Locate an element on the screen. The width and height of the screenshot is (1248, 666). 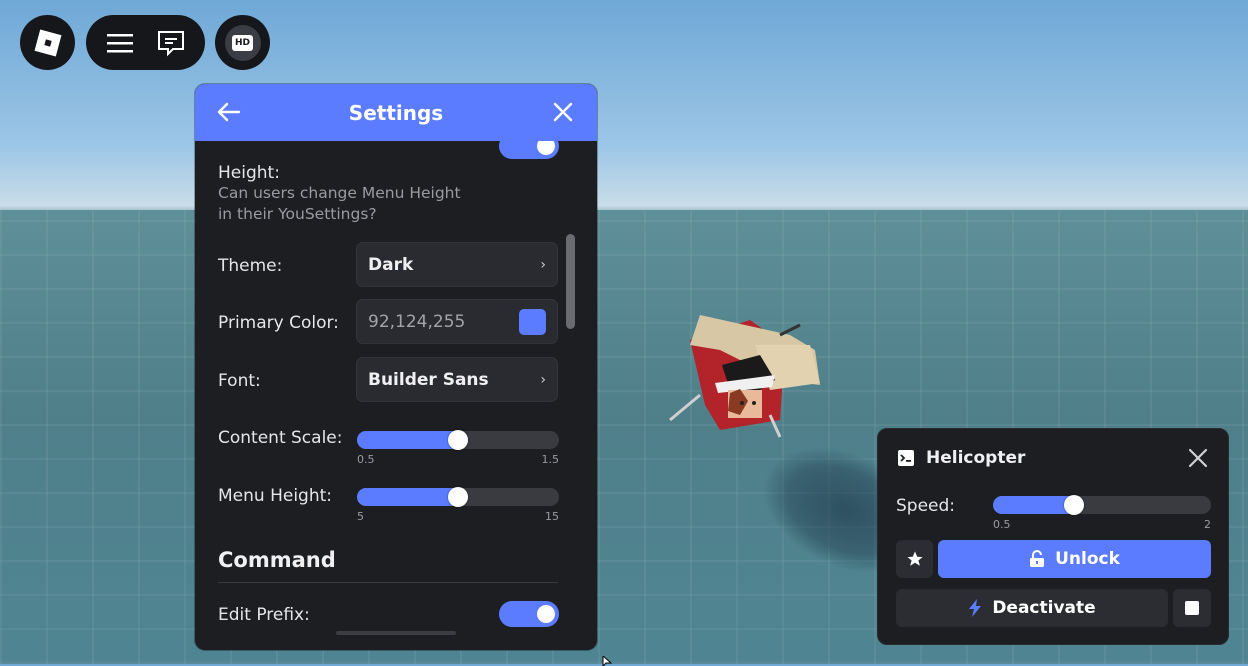
content-scale-slider: 0.5 1.5 is located at coordinates (458, 448).